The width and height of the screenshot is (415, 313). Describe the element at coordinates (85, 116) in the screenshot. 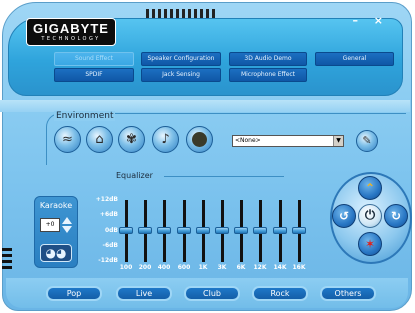

I see `environment-title: Environment` at that location.